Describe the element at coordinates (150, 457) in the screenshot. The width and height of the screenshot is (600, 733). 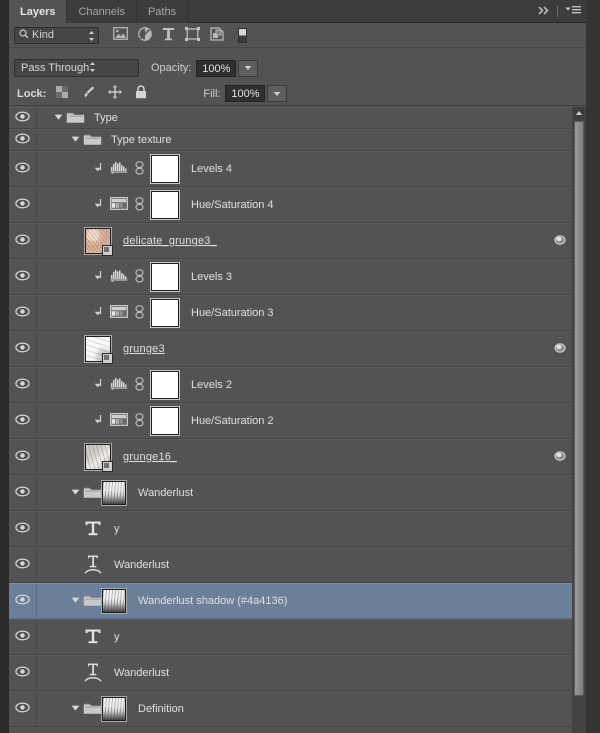
I see `layer-name: grunge16_` at that location.